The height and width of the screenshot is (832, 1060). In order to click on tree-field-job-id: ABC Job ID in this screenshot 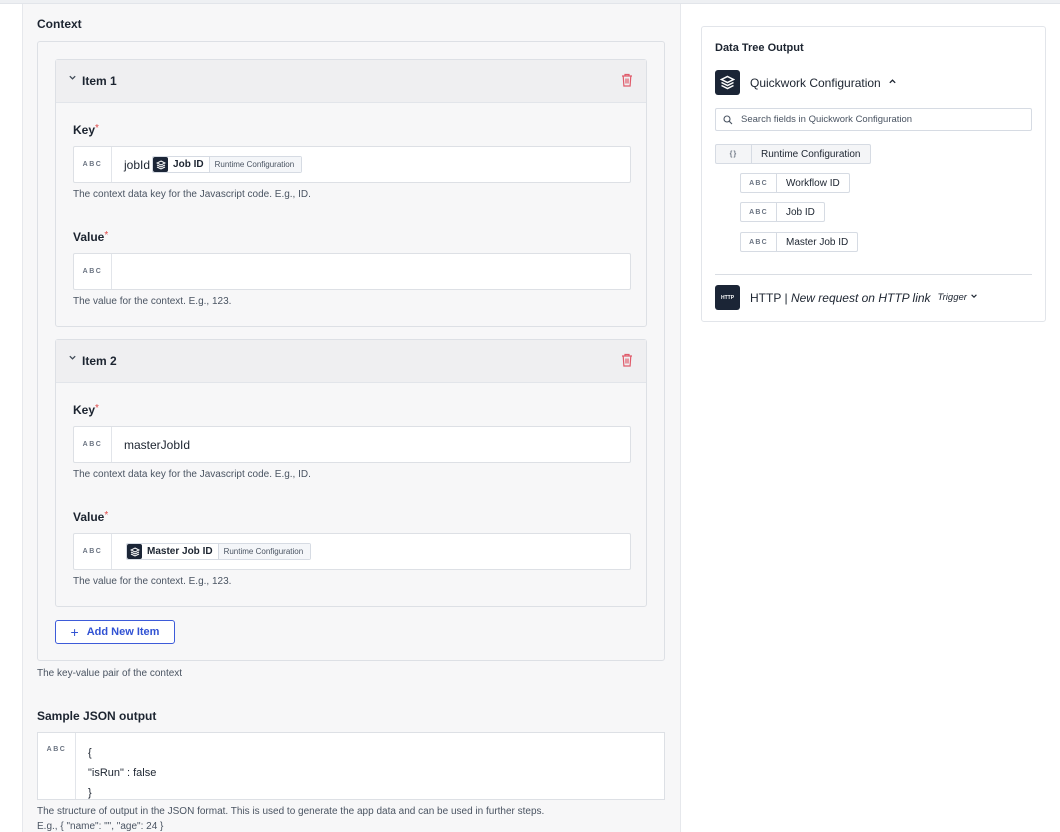, I will do `click(782, 212)`.